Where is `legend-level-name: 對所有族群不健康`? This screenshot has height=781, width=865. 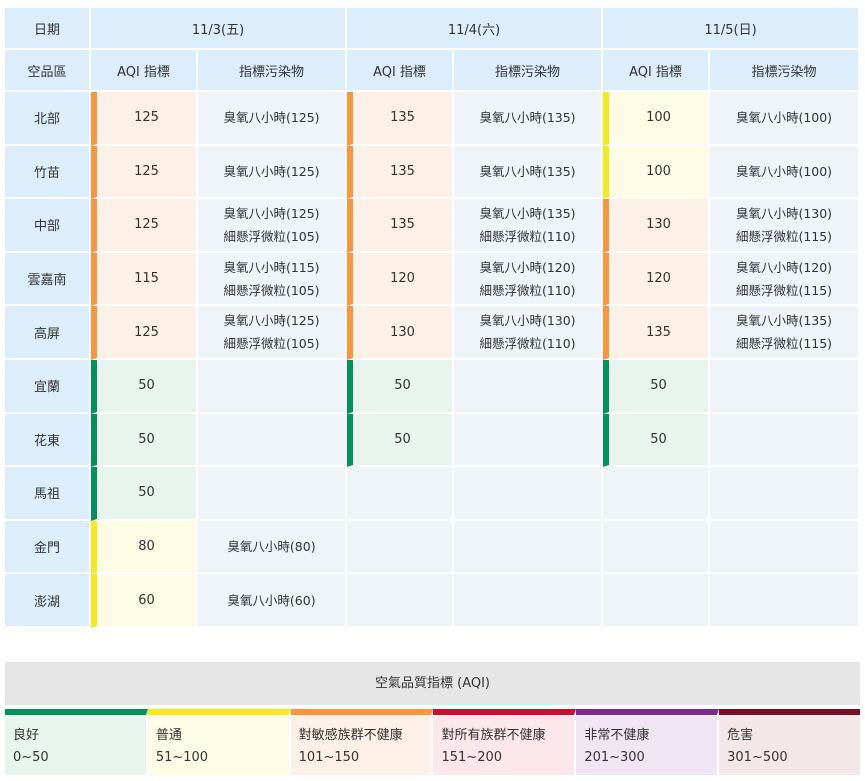
legend-level-name: 對所有族群不健康 is located at coordinates (493, 735).